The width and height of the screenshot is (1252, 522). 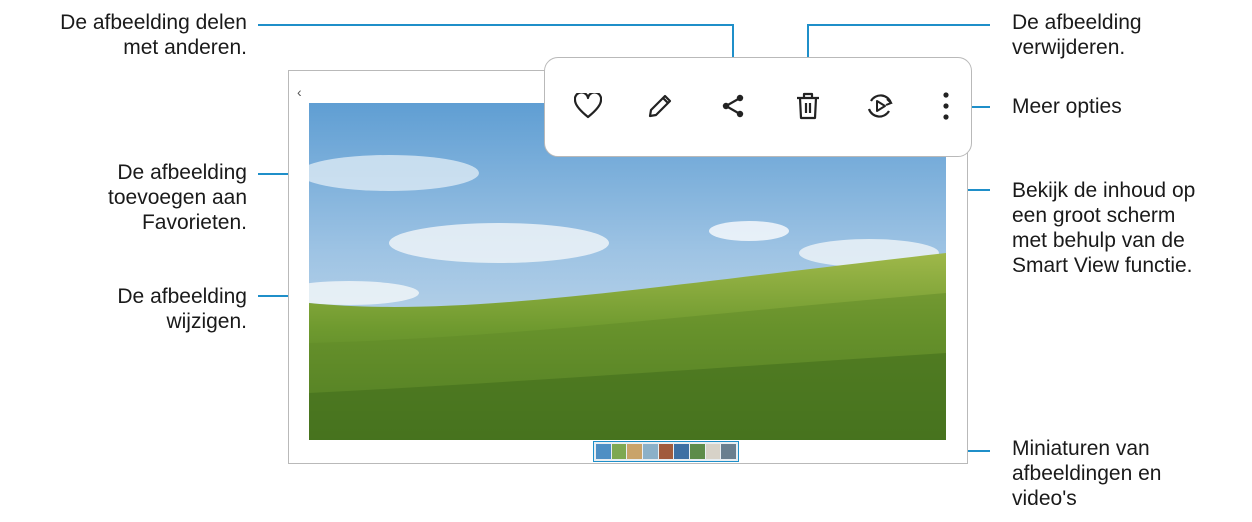 What do you see at coordinates (733, 106) in the screenshot?
I see `share-icon` at bounding box center [733, 106].